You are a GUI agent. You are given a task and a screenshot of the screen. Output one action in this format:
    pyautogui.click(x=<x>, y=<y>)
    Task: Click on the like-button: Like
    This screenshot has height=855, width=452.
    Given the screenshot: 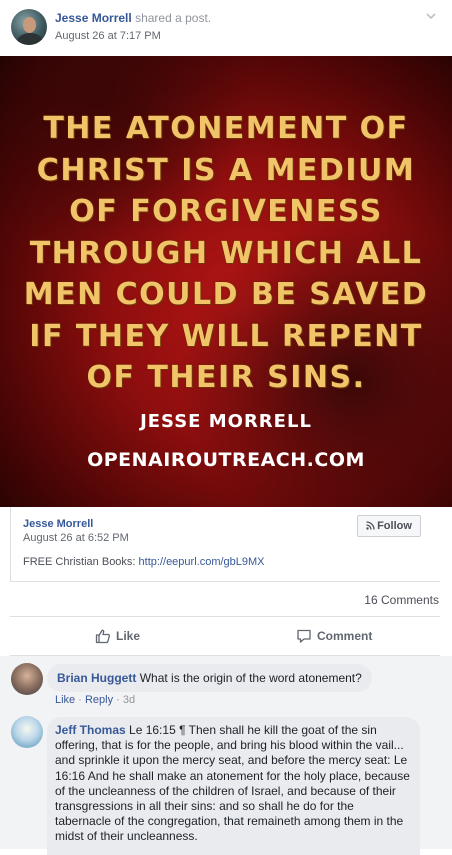 What is the action you would take?
    pyautogui.click(x=117, y=636)
    